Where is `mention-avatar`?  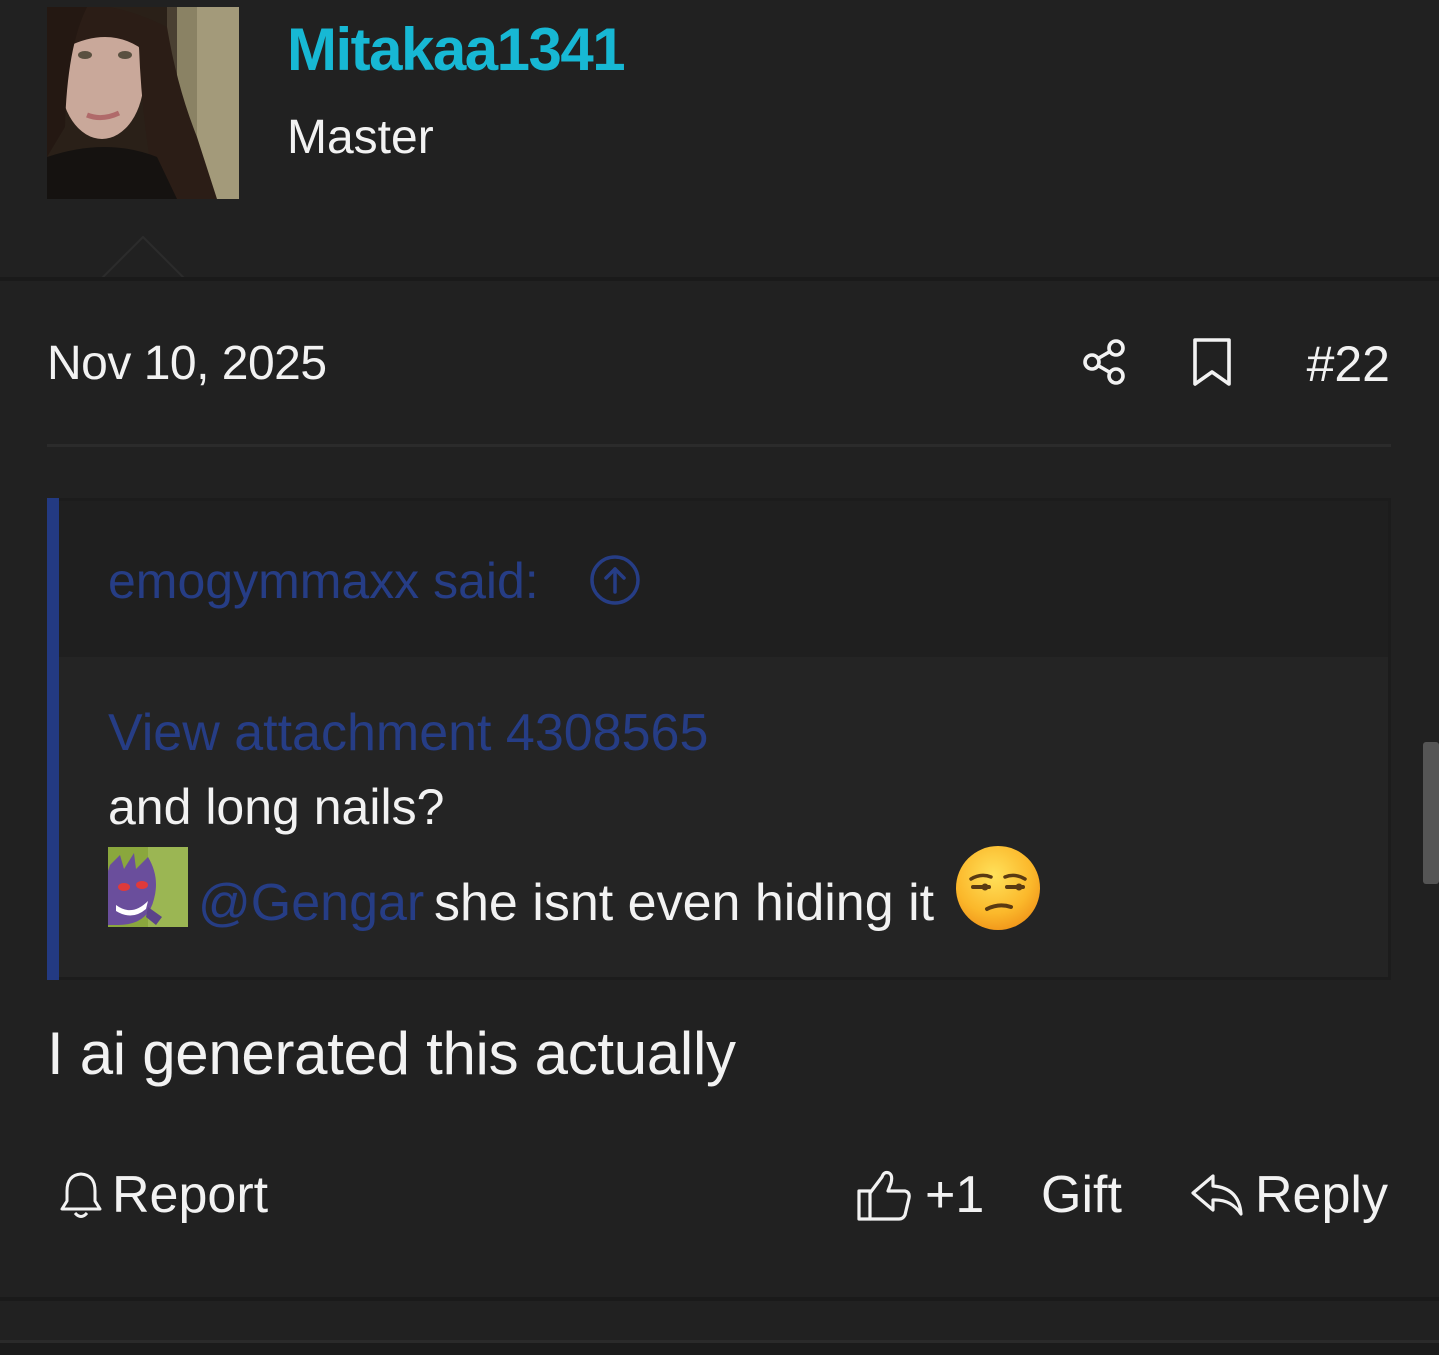
mention-avatar is located at coordinates (148, 887).